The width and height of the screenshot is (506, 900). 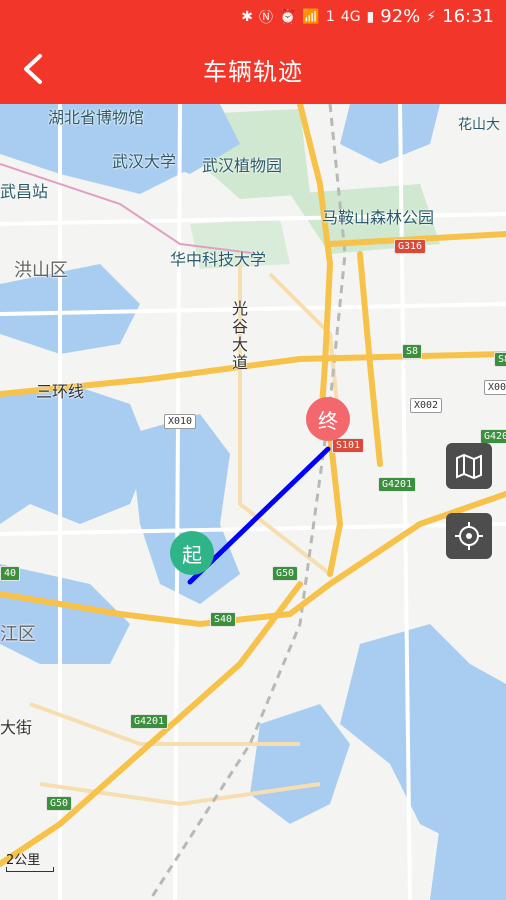 I want to click on map-icon, so click(x=469, y=466).